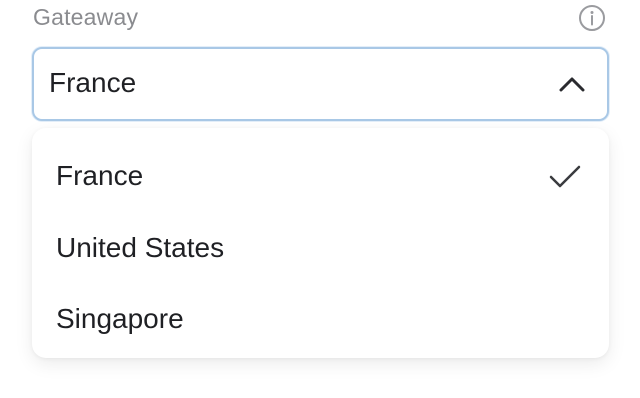 The height and width of the screenshot is (398, 640). What do you see at coordinates (93, 82) in the screenshot?
I see `select-value: France` at bounding box center [93, 82].